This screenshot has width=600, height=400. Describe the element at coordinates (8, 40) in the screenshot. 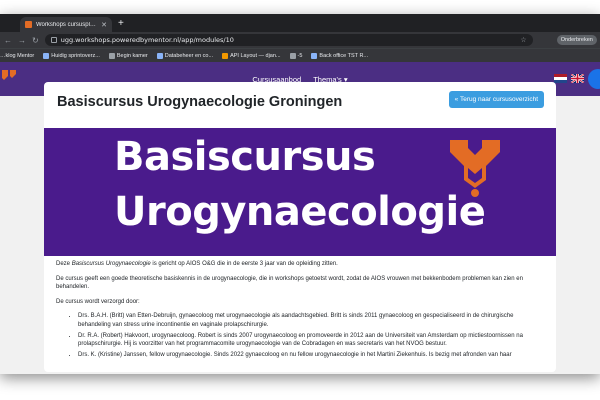

I see `back-arrow-icon: ←` at that location.